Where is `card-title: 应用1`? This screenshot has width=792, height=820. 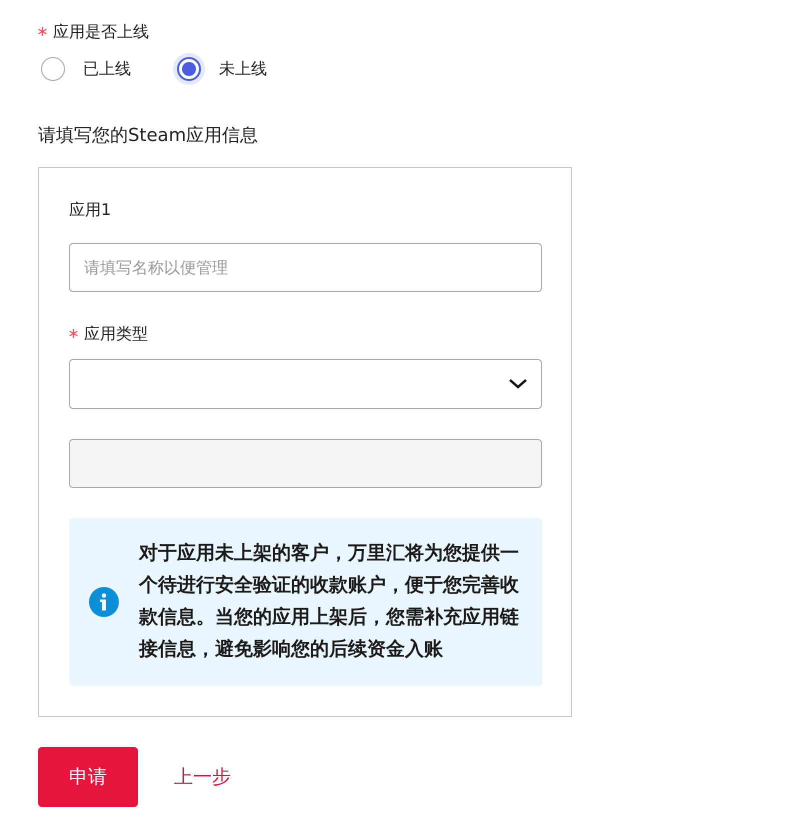 card-title: 应用1 is located at coordinates (90, 210).